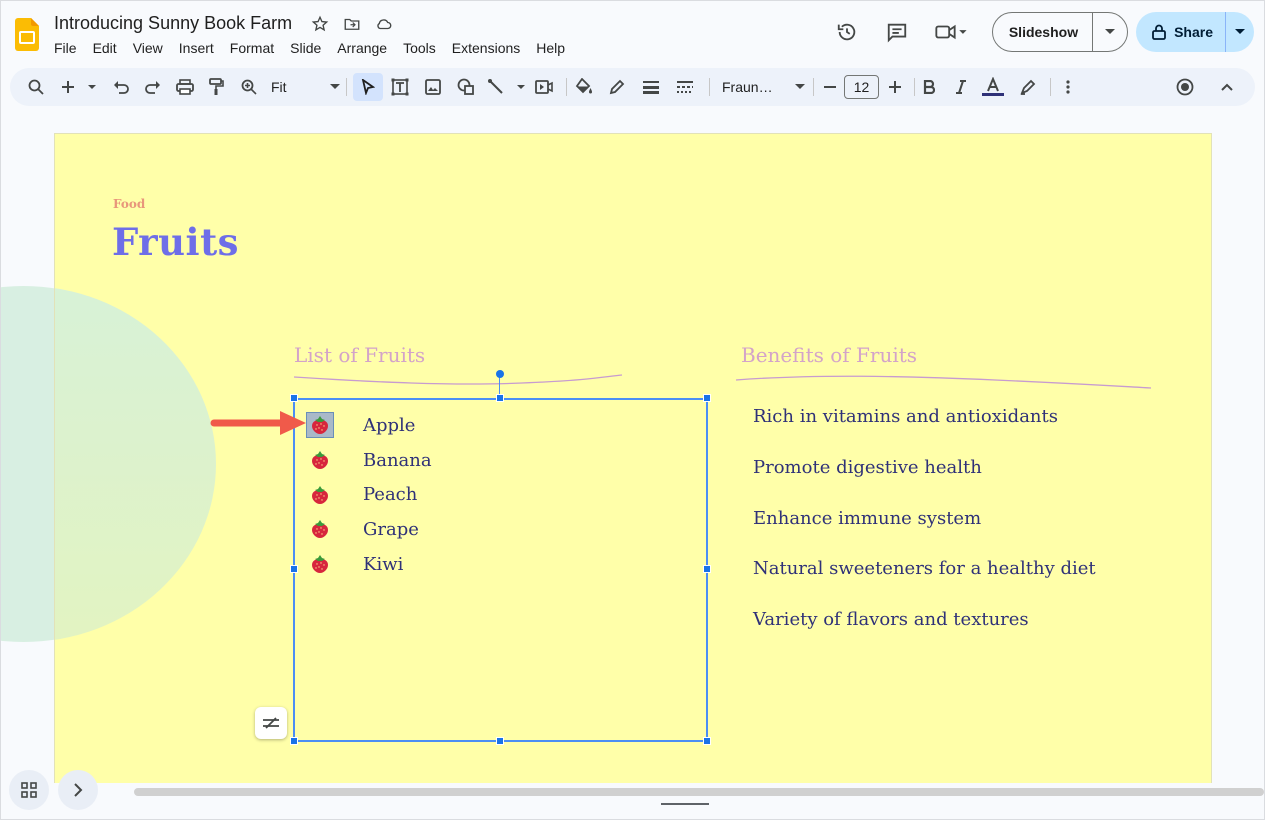 Image resolution: width=1265 pixels, height=820 pixels. What do you see at coordinates (29, 790) in the screenshot?
I see `grid-view-icon` at bounding box center [29, 790].